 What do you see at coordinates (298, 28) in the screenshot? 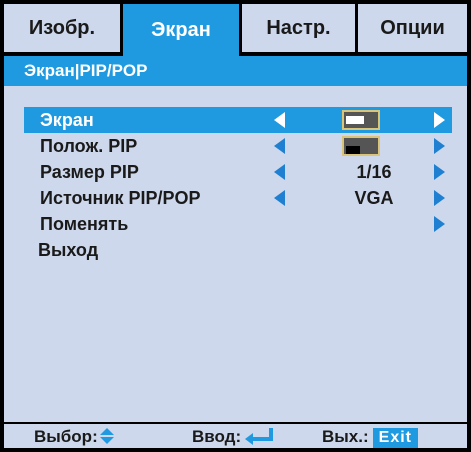
I see `tab-settings: Настр.` at bounding box center [298, 28].